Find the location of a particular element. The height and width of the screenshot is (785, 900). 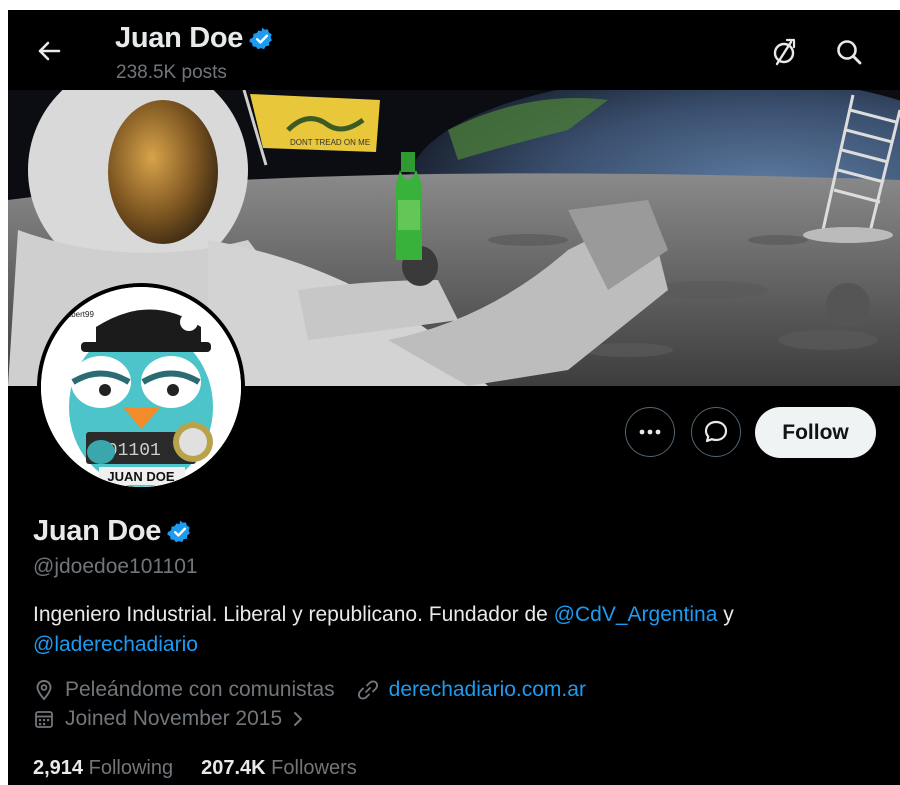

notifications-off-icon is located at coordinates (784, 52).